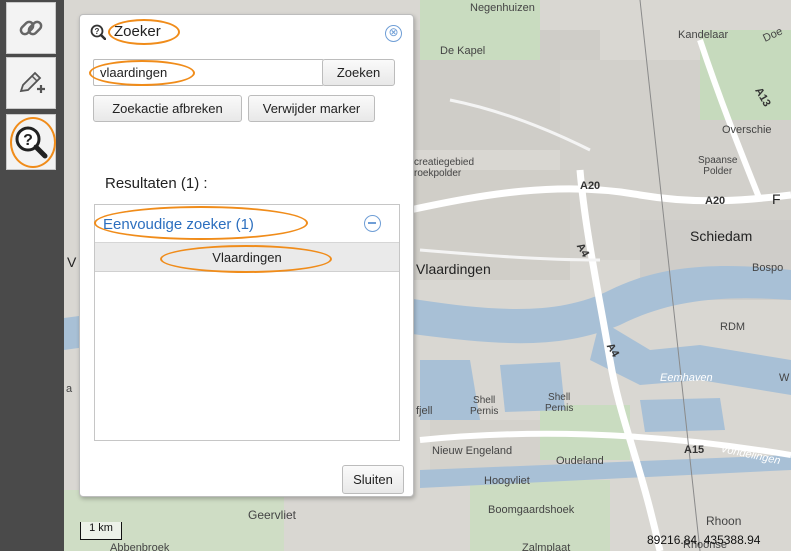 Image resolution: width=791 pixels, height=551 pixels. Describe the element at coordinates (463, 51) in the screenshot. I see `map-label-de-kapel: De Kapel` at that location.